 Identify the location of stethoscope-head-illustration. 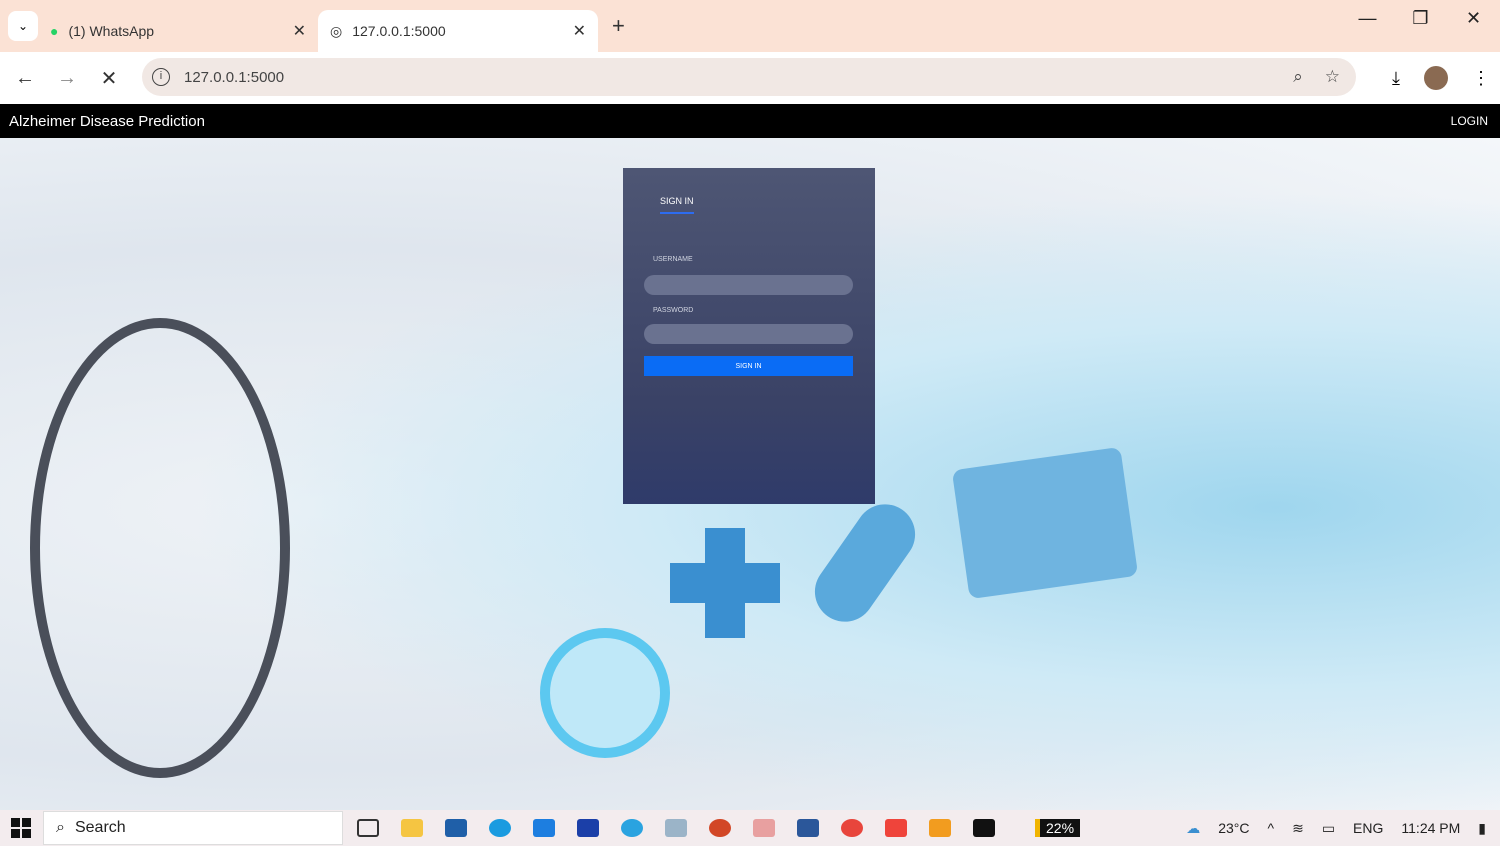
(605, 693).